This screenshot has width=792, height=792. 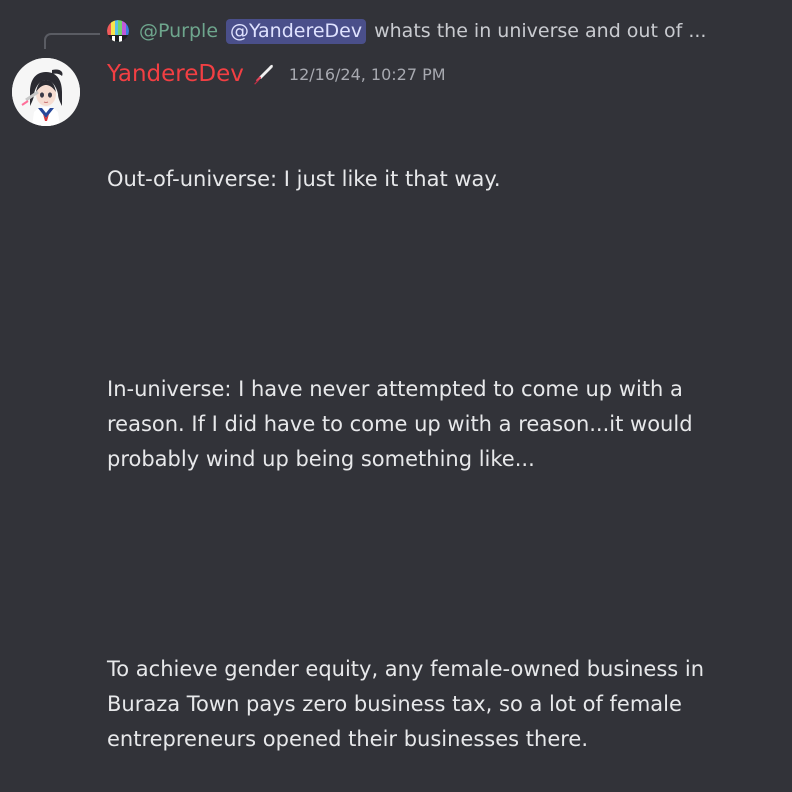 I want to click on reply-author: @Purple, so click(x=178, y=31).